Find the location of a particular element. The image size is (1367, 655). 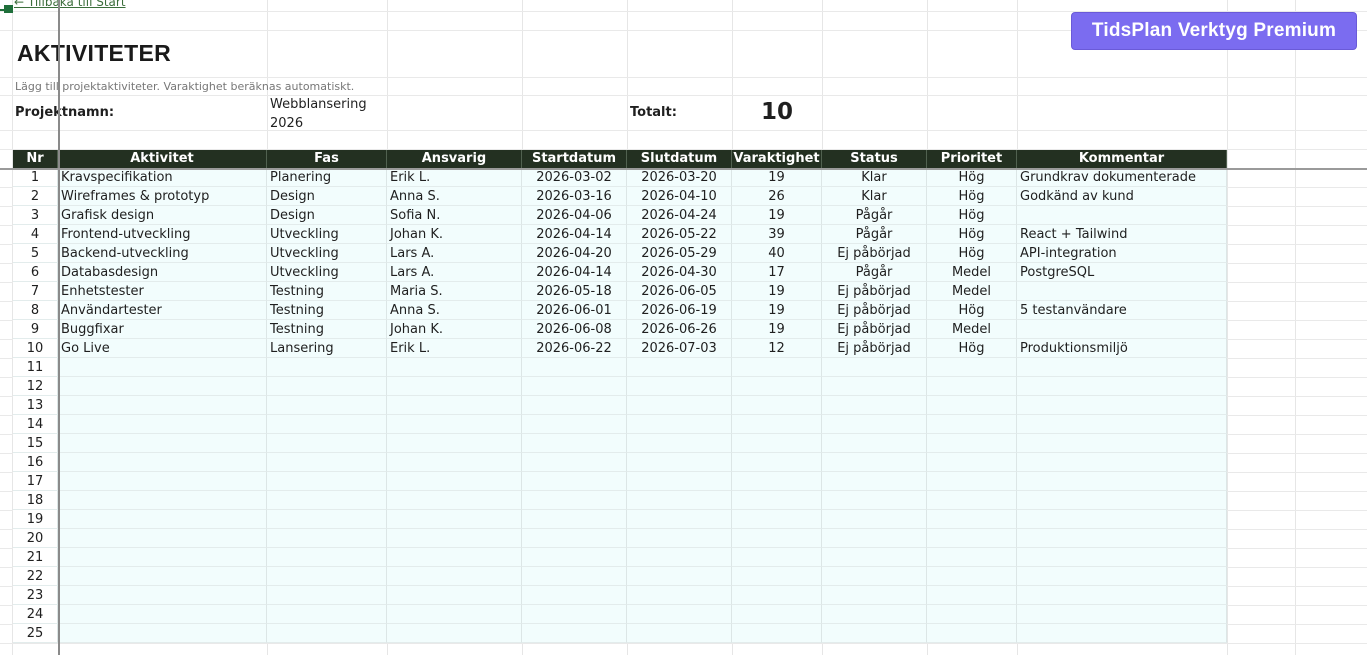

cell-status: Ej påbörjad is located at coordinates (874, 348).